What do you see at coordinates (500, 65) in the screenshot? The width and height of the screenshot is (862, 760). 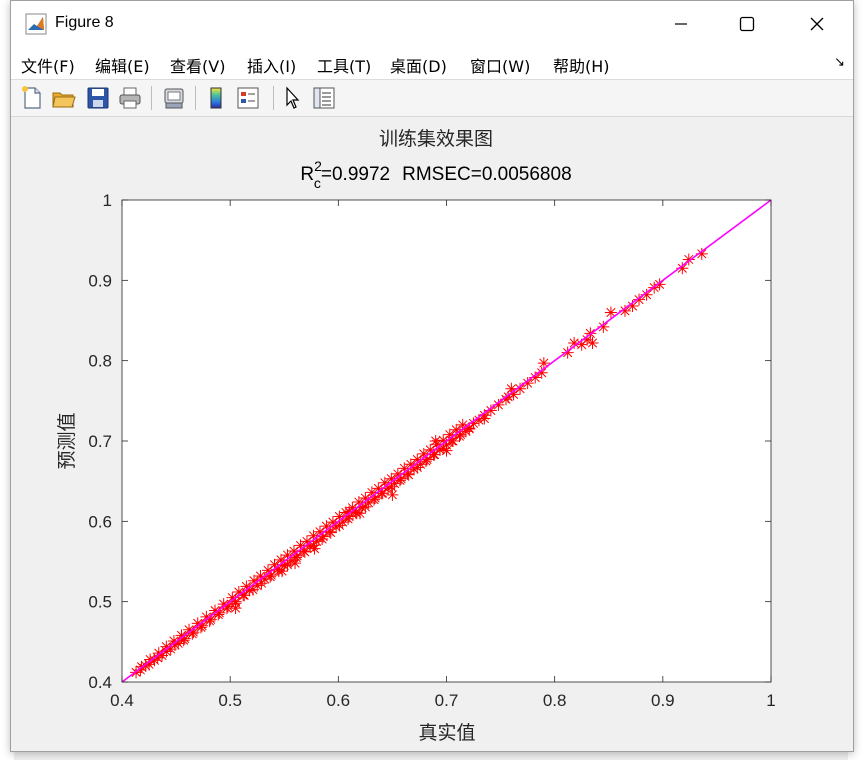 I see `menu-window: 窗口(W)` at bounding box center [500, 65].